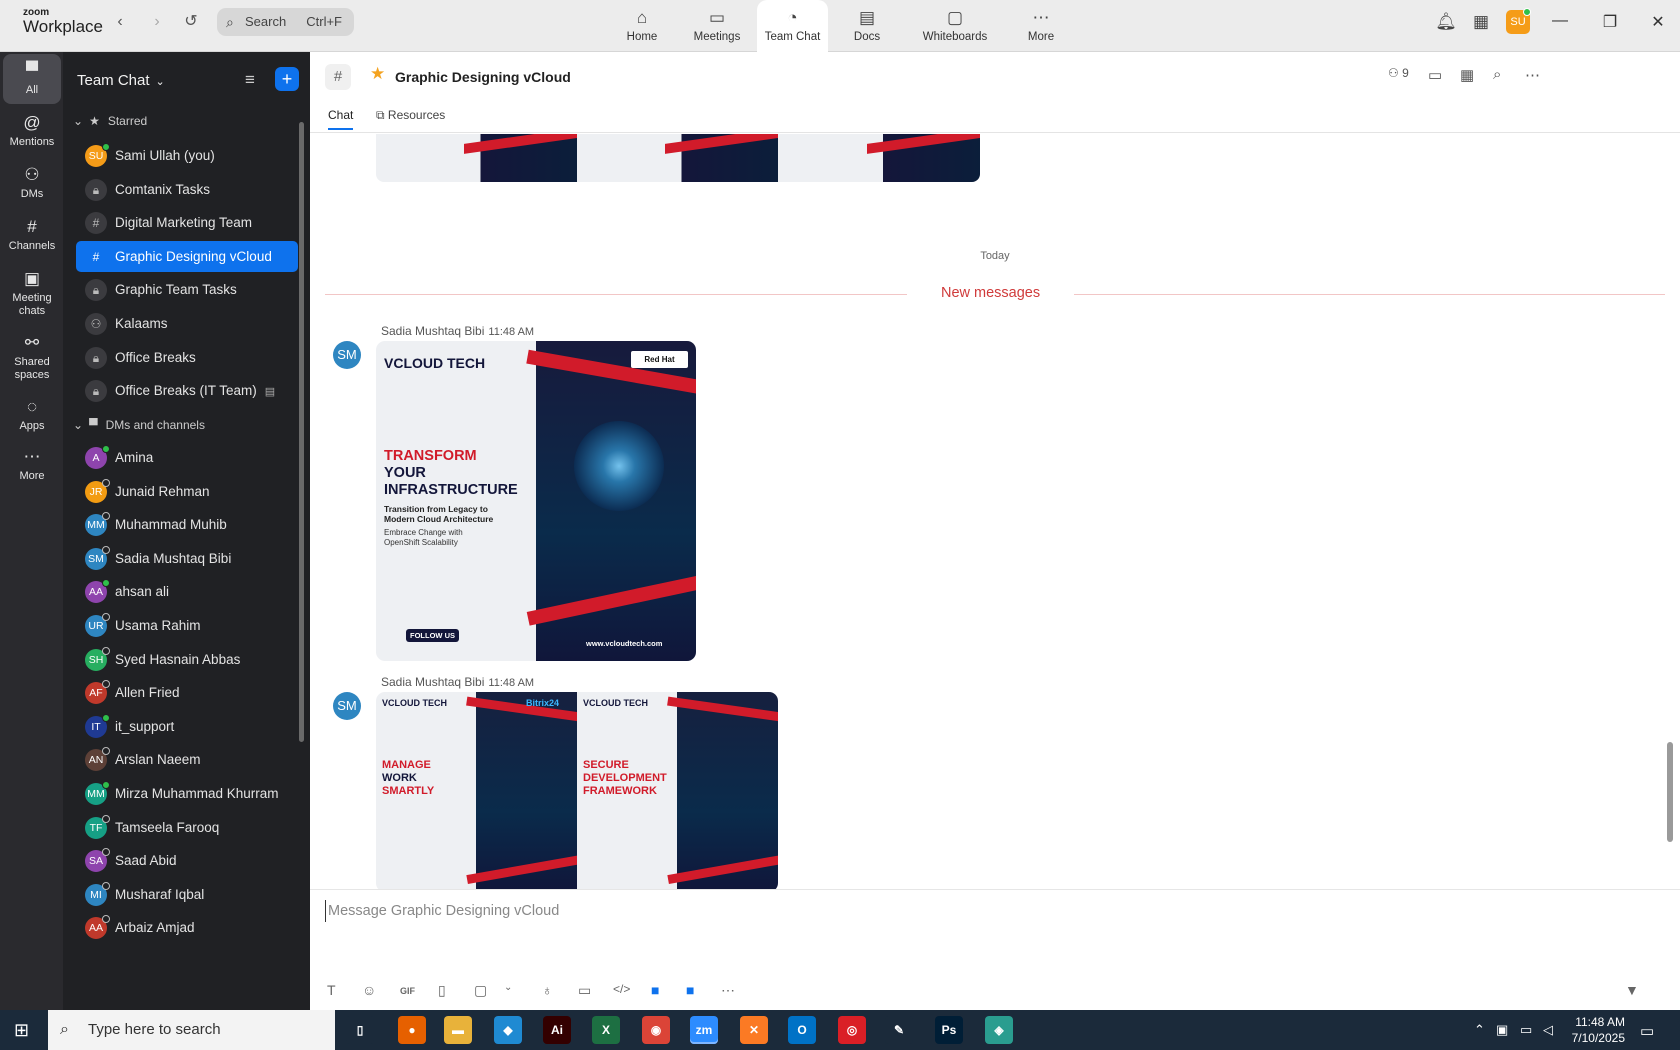  What do you see at coordinates (187, 189) in the screenshot?
I see `sidebar-item-comtanix-tasks: 🔒︎ Comtanix Tasks` at bounding box center [187, 189].